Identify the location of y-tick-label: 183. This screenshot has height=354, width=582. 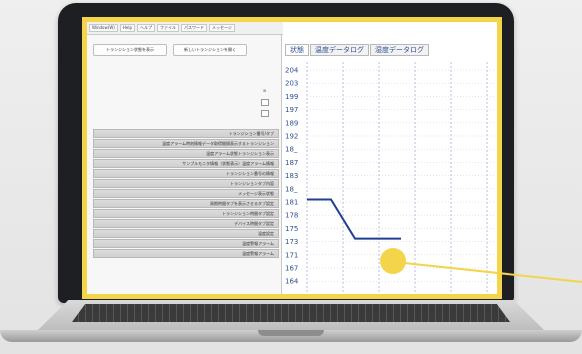
(291, 176).